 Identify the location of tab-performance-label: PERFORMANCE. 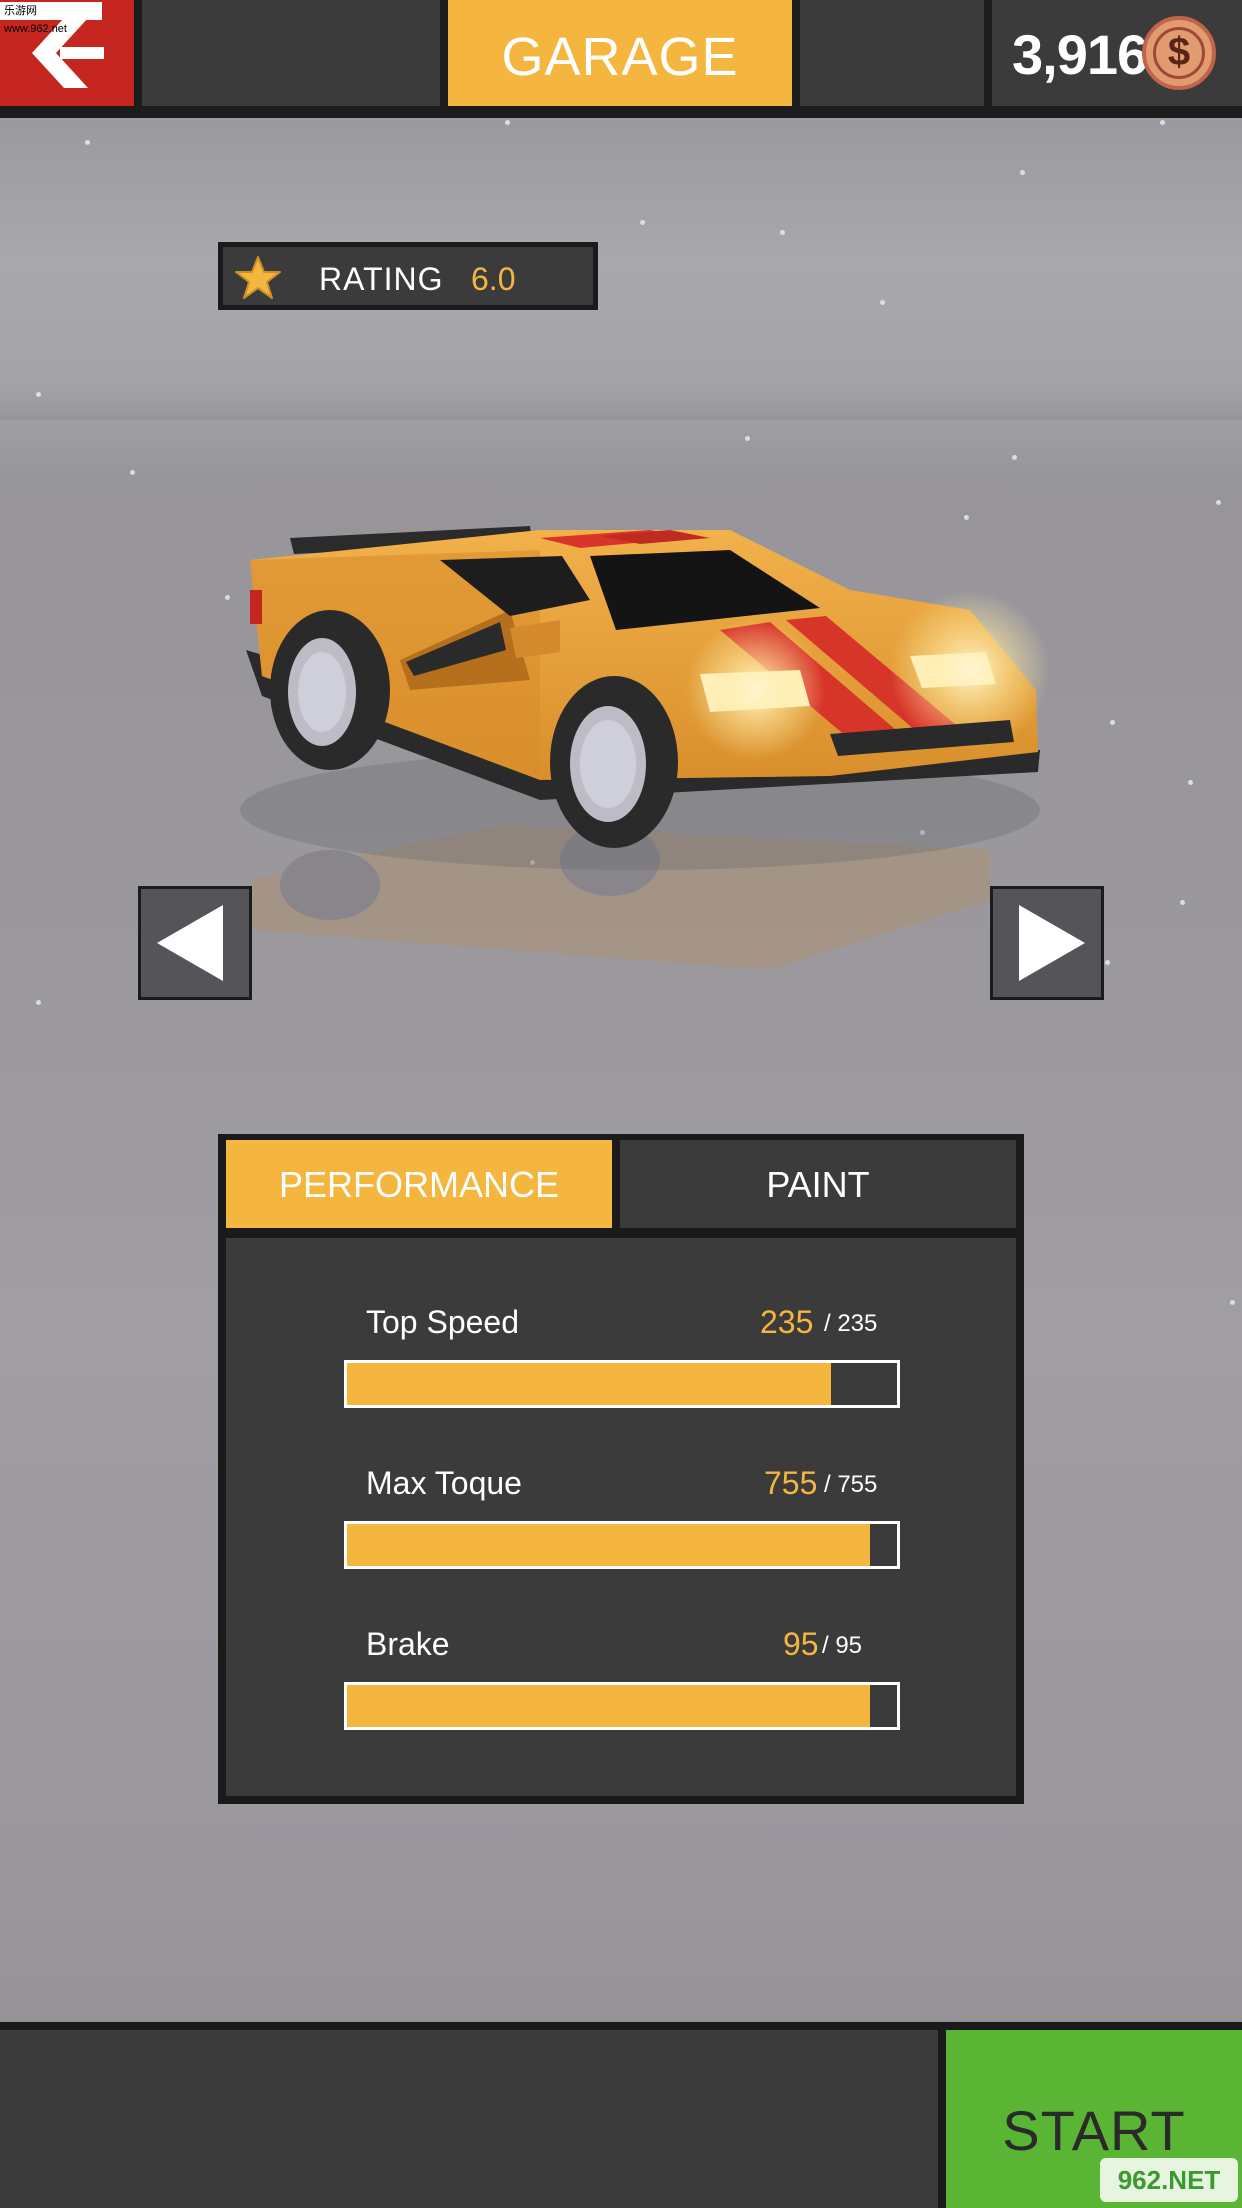
(419, 1184).